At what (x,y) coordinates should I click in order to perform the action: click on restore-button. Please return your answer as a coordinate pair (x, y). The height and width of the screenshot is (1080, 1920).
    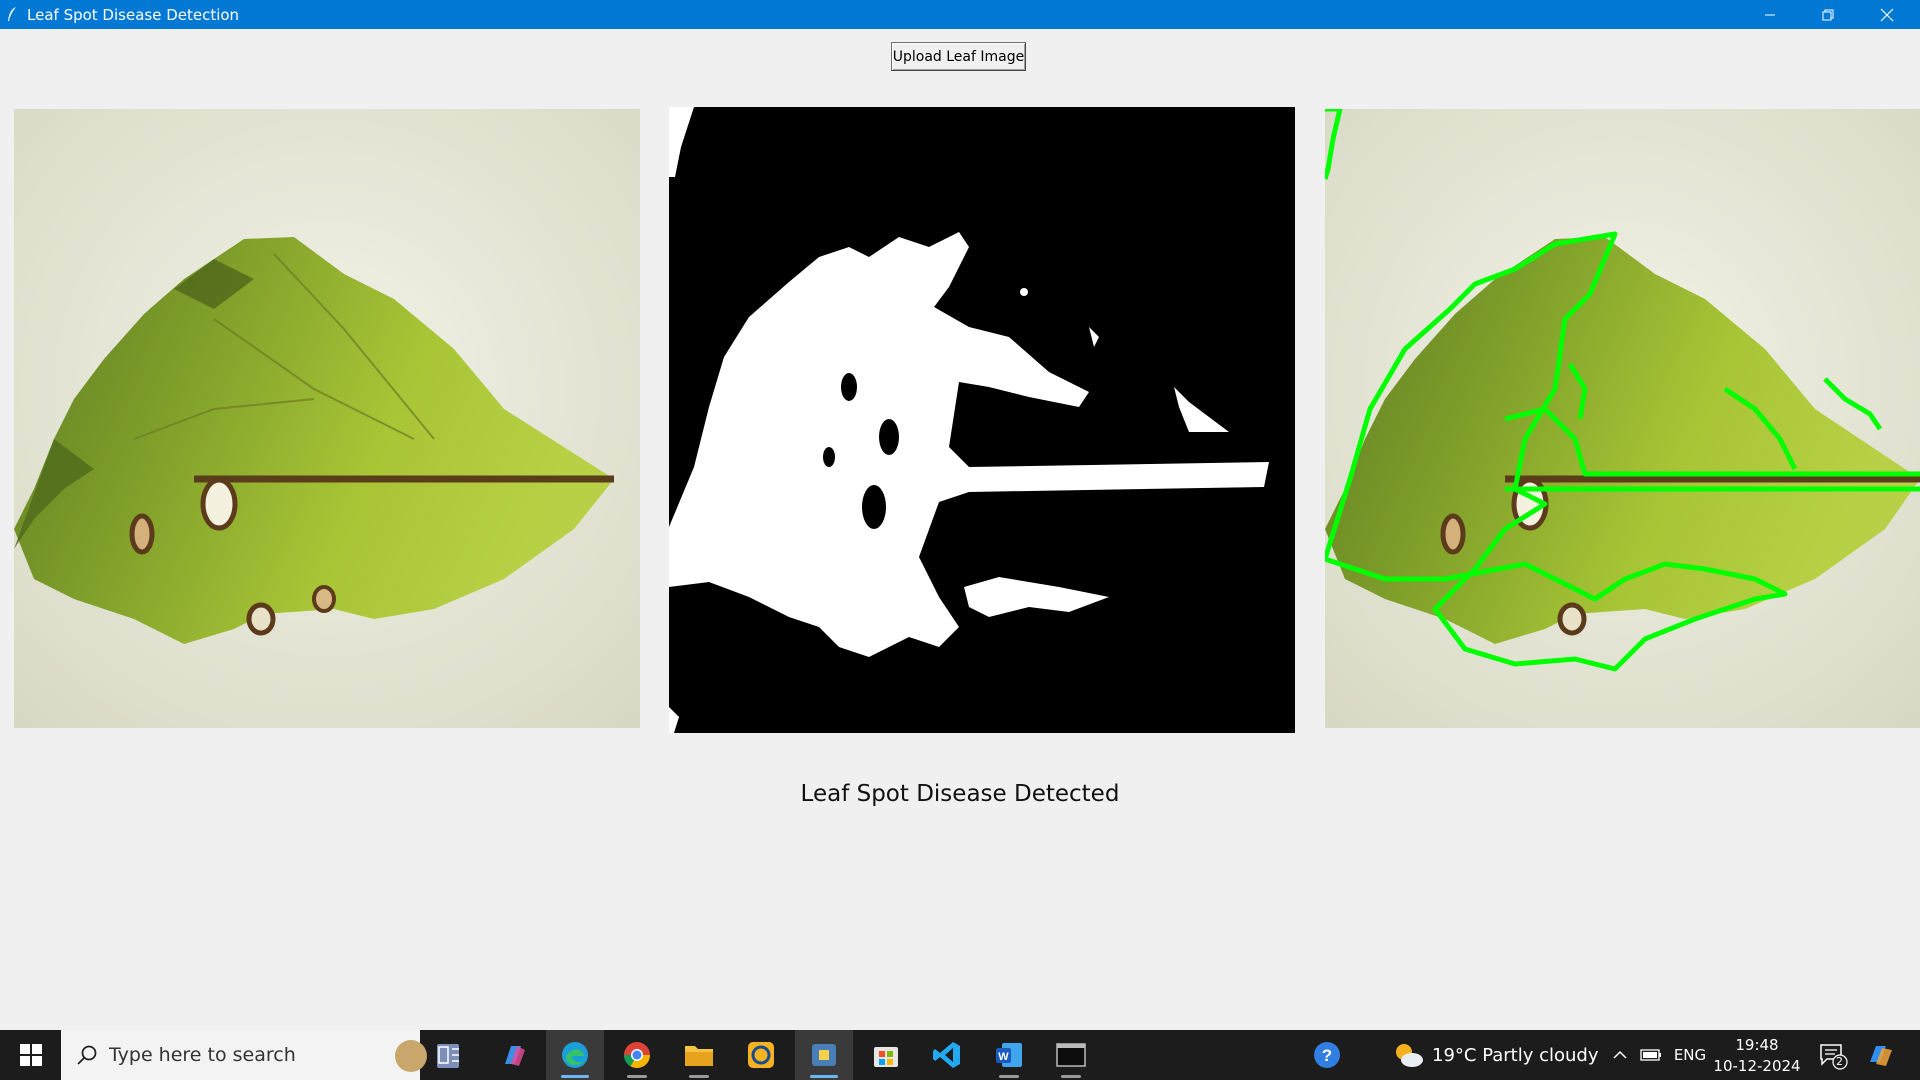
    Looking at the image, I should click on (1828, 14).